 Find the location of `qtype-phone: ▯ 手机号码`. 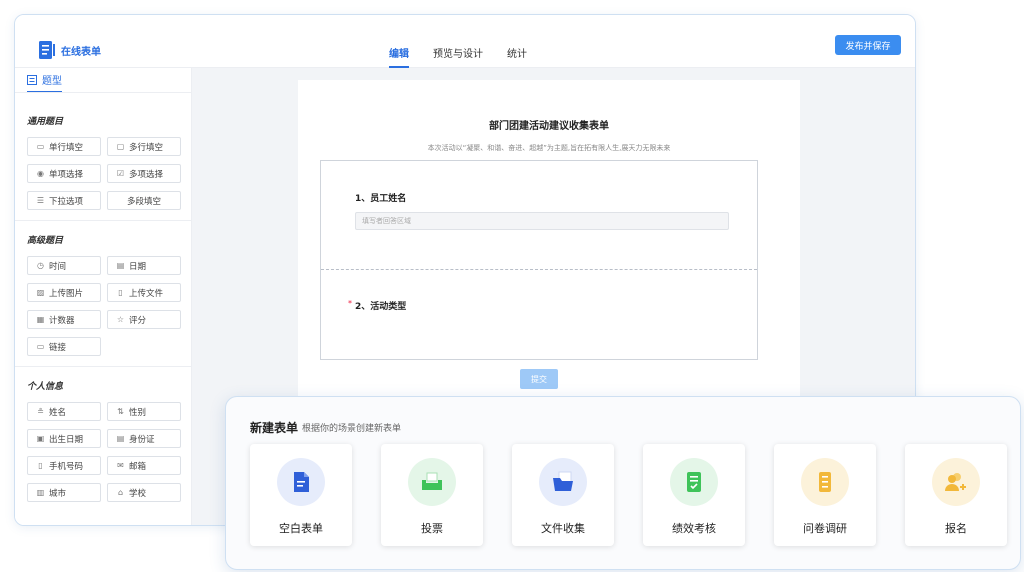

qtype-phone: ▯ 手机号码 is located at coordinates (64, 465).